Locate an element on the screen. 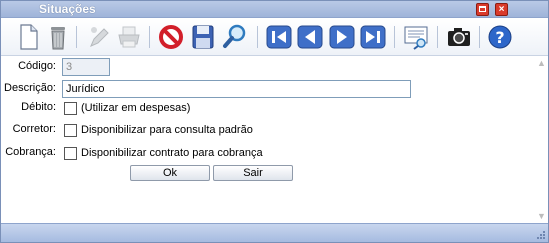 Image resolution: width=549 pixels, height=243 pixels. title-bar: Situações × is located at coordinates (274, 9).